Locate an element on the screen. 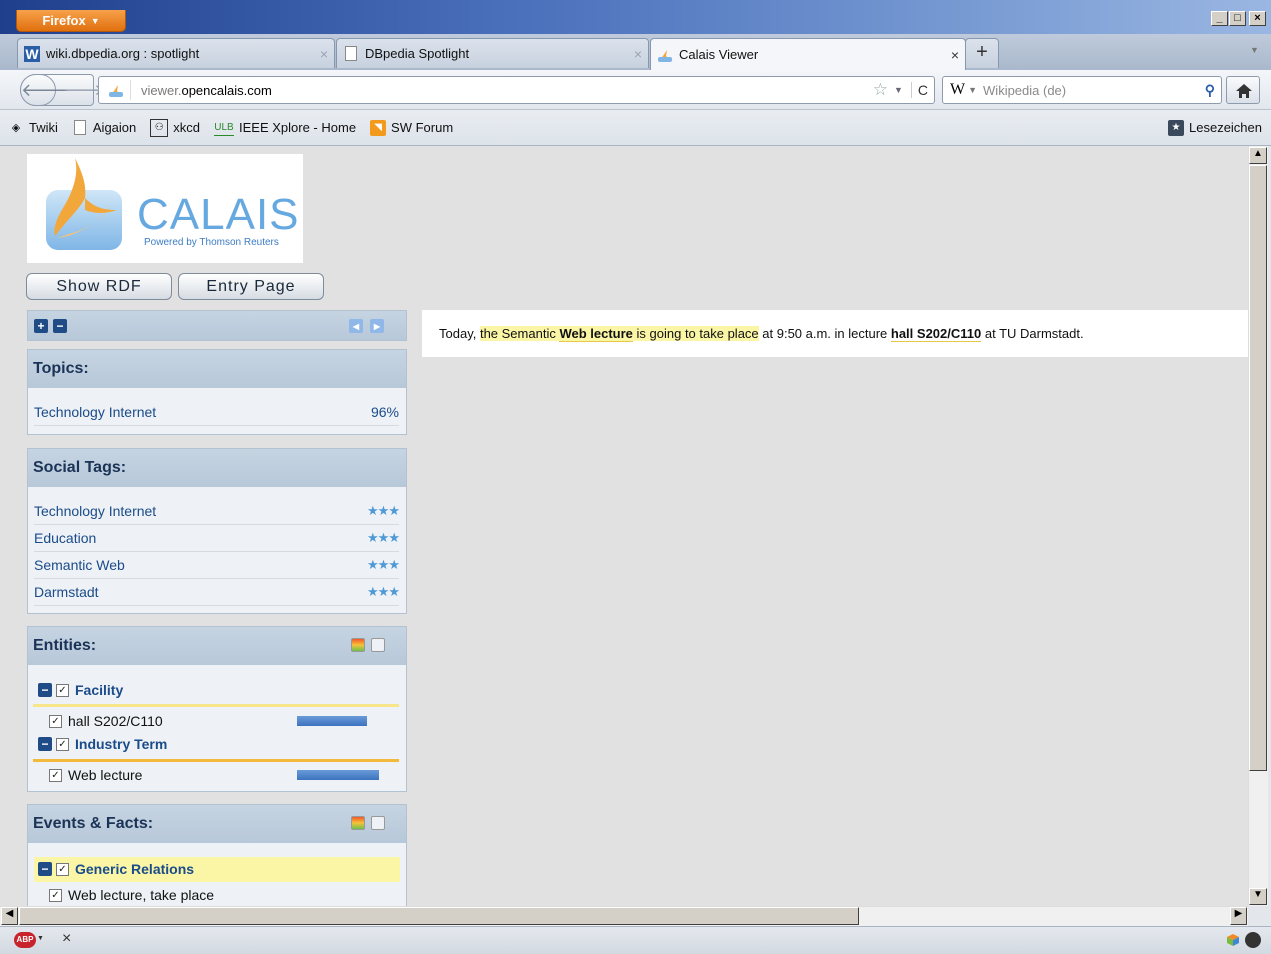 This screenshot has height=954, width=1271. tab-dbpedia-spotlight: DBpedia Spotlight × is located at coordinates (492, 53).